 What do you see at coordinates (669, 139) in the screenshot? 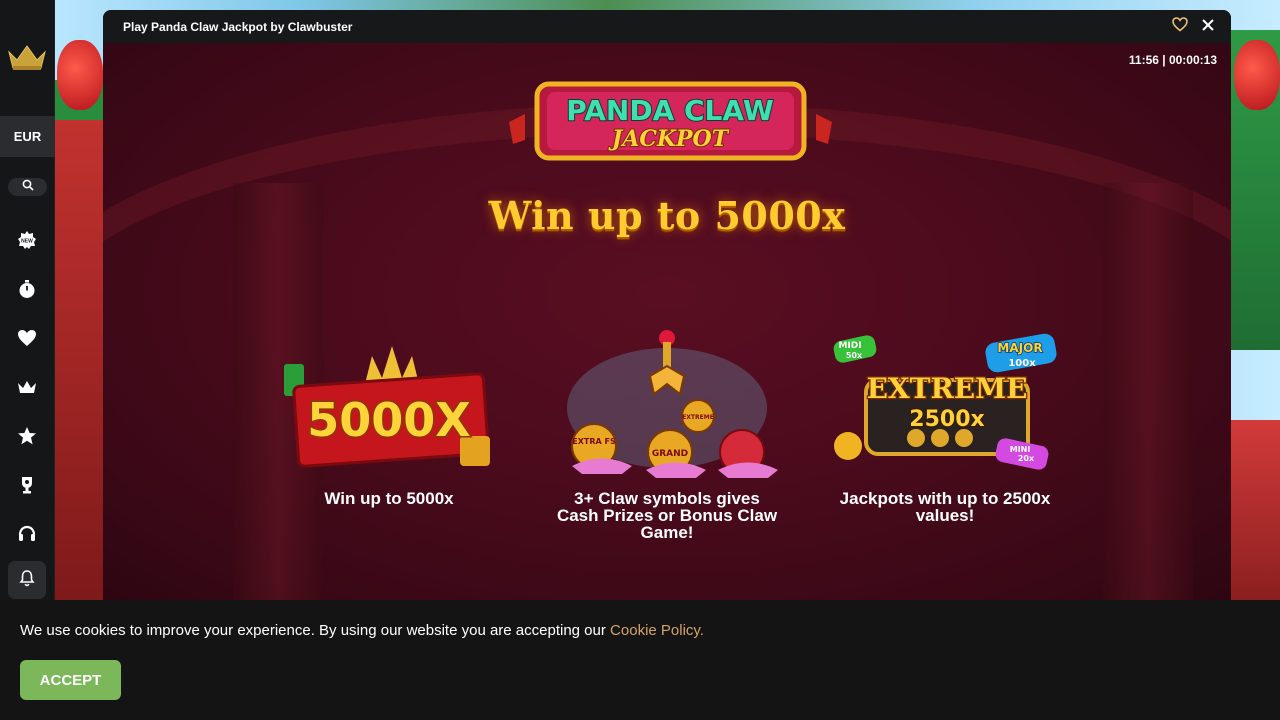
I see `logo-line2: JACKPOT` at bounding box center [669, 139].